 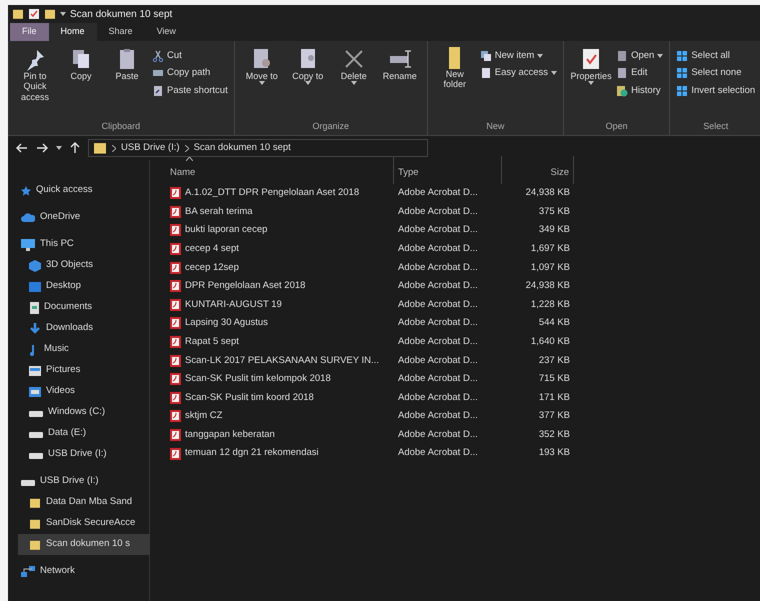 I want to click on ribbon-button: Invert selection, so click(x=716, y=91).